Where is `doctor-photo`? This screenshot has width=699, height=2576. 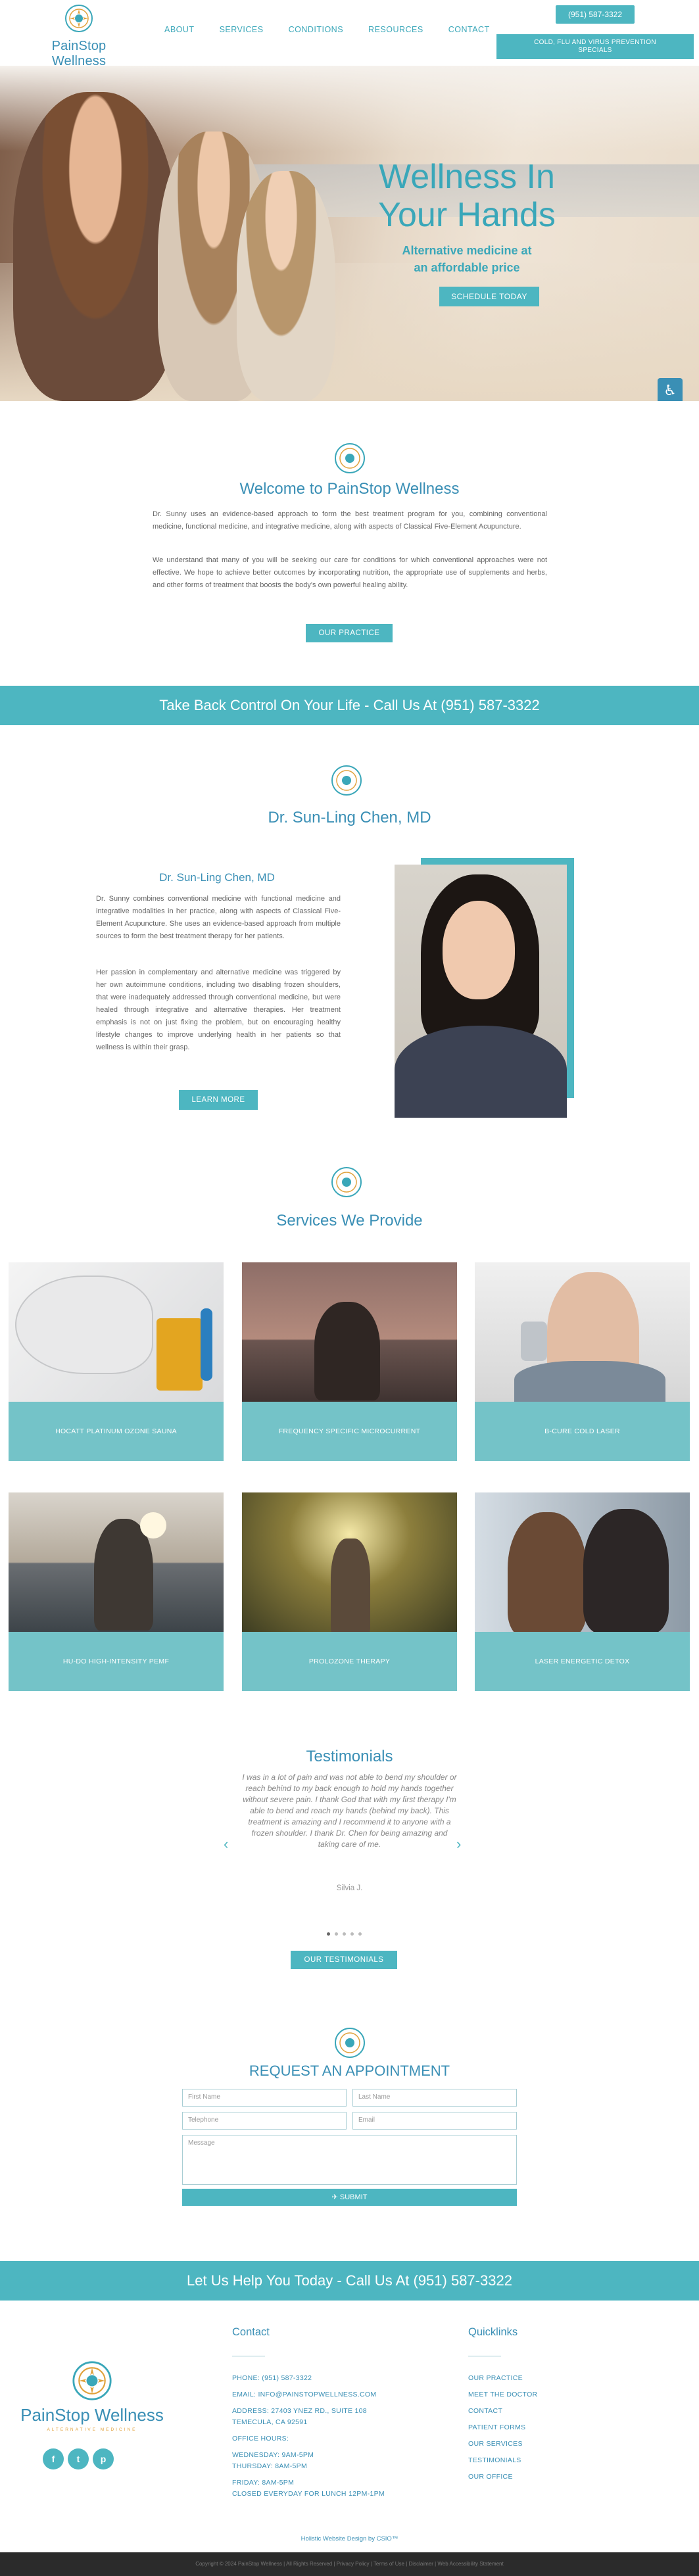
doctor-photo is located at coordinates (481, 992).